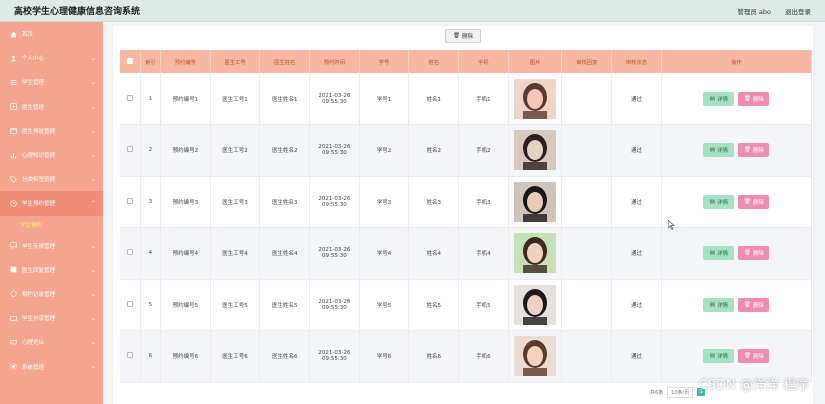  Describe the element at coordinates (51, 270) in the screenshot. I see `sidebar-item-reply: 医生回复管理 ⌄` at that location.